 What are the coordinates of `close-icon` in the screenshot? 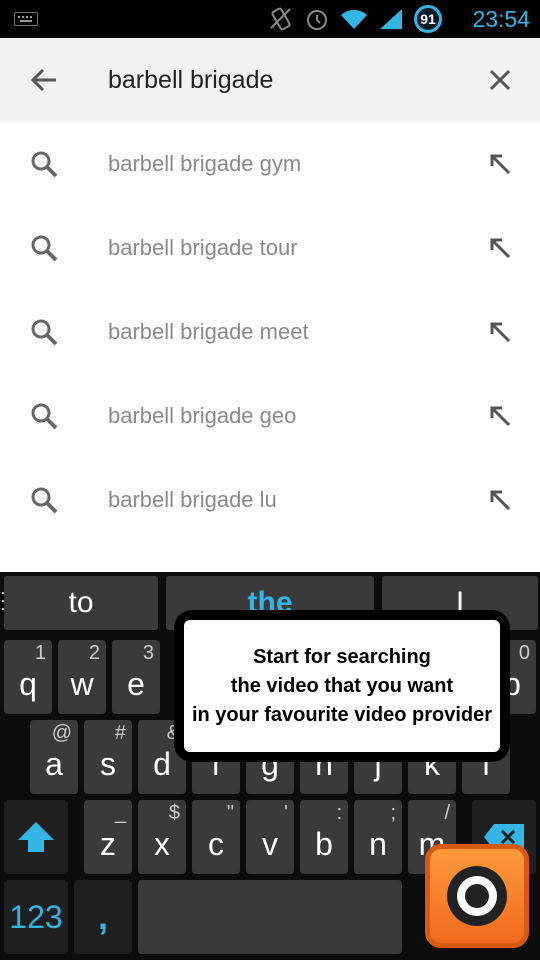 It's located at (500, 80).